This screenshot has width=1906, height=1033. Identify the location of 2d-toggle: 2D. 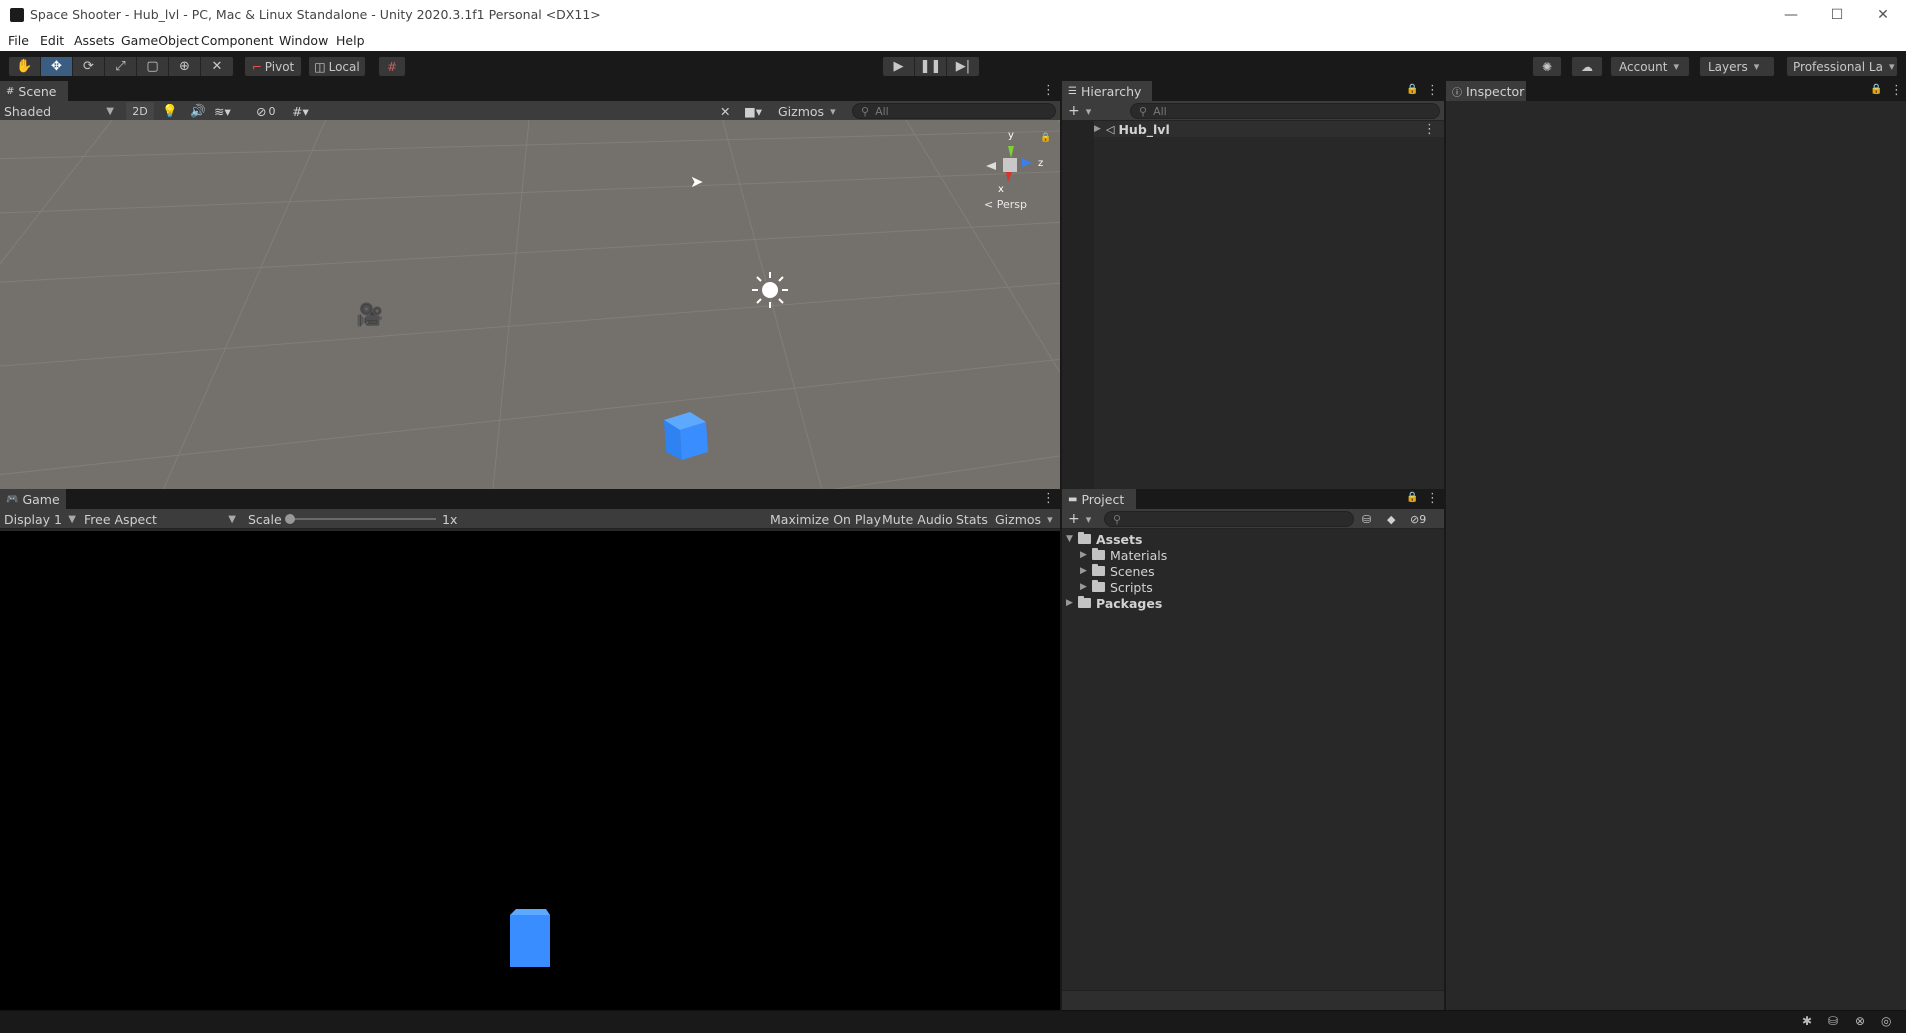
(140, 111).